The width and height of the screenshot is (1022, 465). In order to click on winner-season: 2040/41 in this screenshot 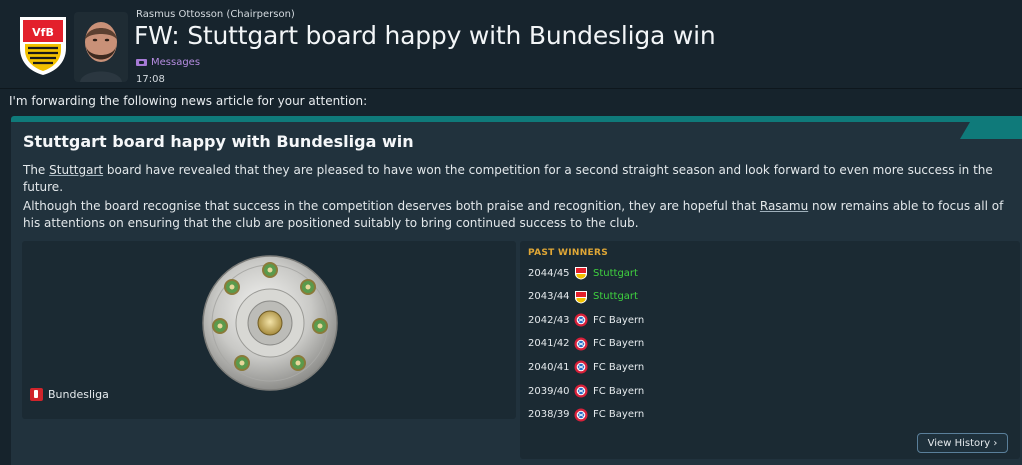, I will do `click(549, 367)`.